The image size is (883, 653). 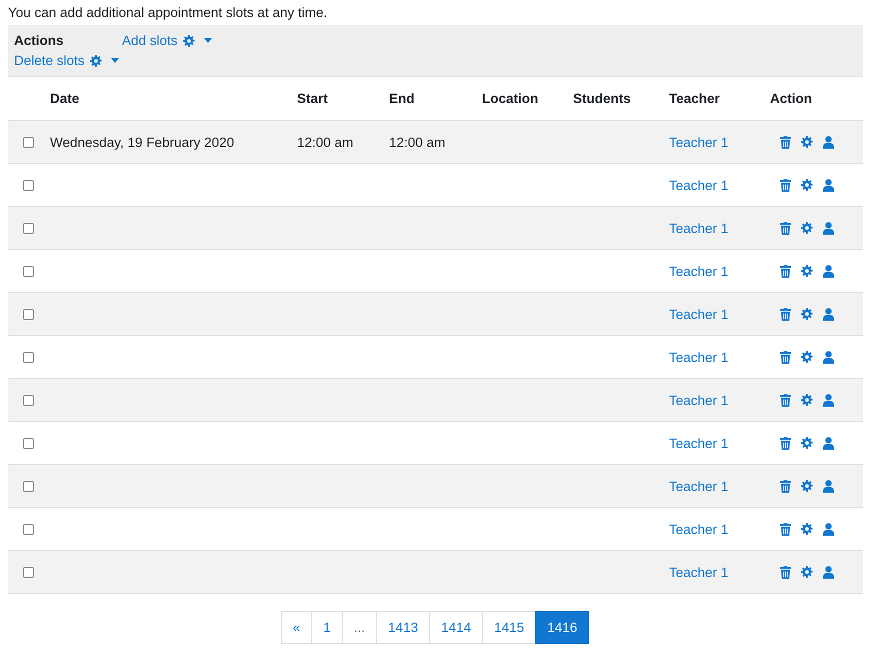 What do you see at coordinates (39, 40) in the screenshot?
I see `actions-title: Actions` at bounding box center [39, 40].